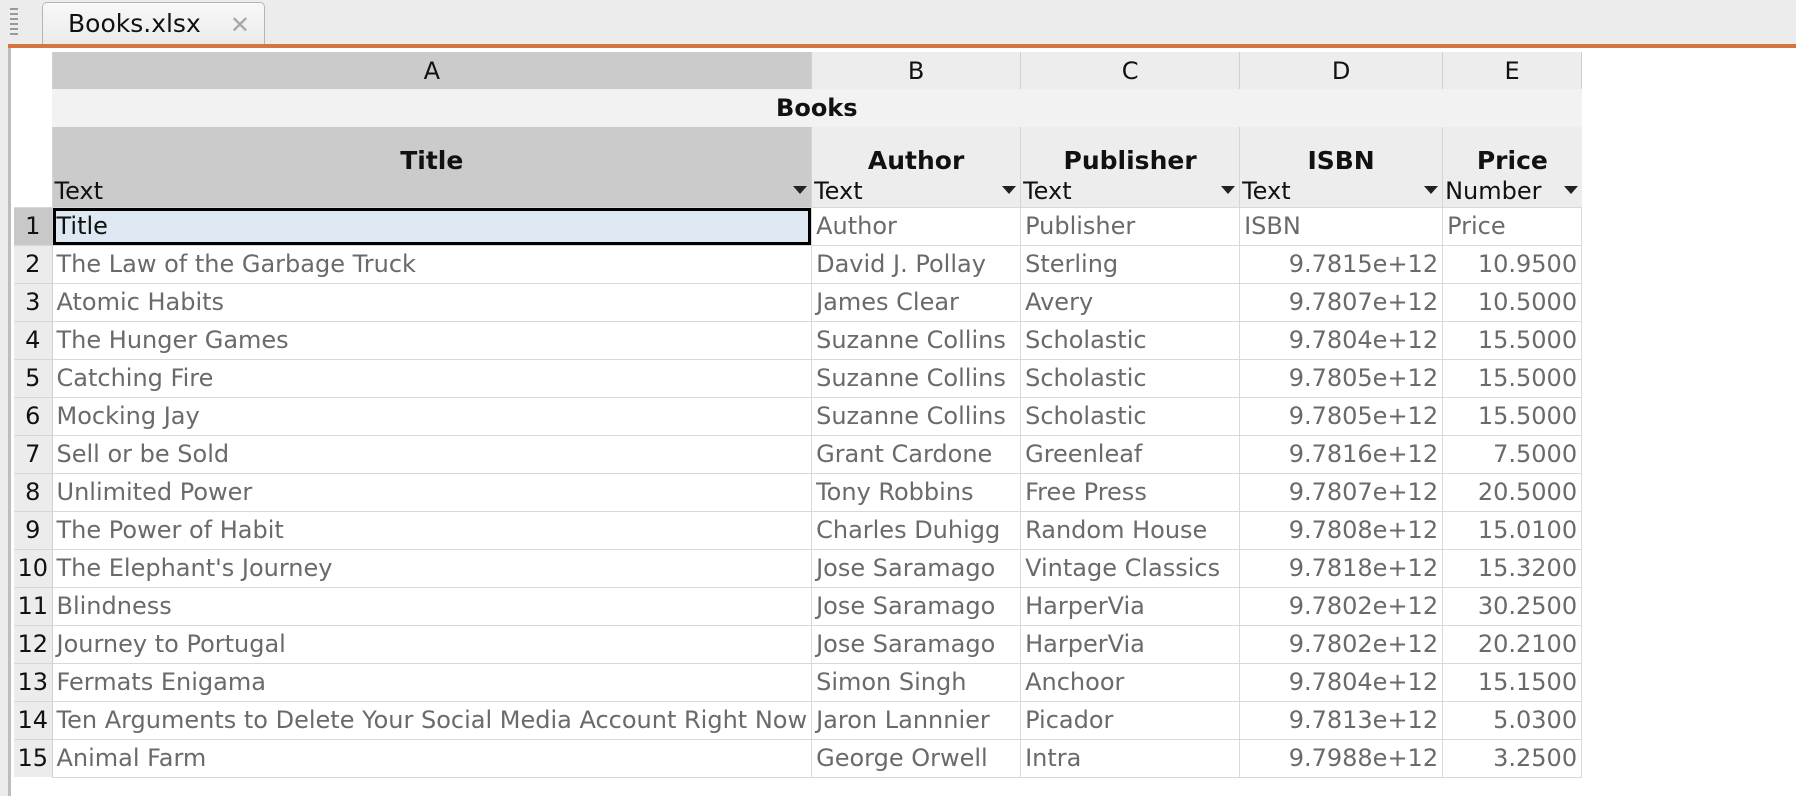 This screenshot has height=796, width=1796. What do you see at coordinates (1341, 644) in the screenshot?
I see `cell-d12: 9.7802e+12` at bounding box center [1341, 644].